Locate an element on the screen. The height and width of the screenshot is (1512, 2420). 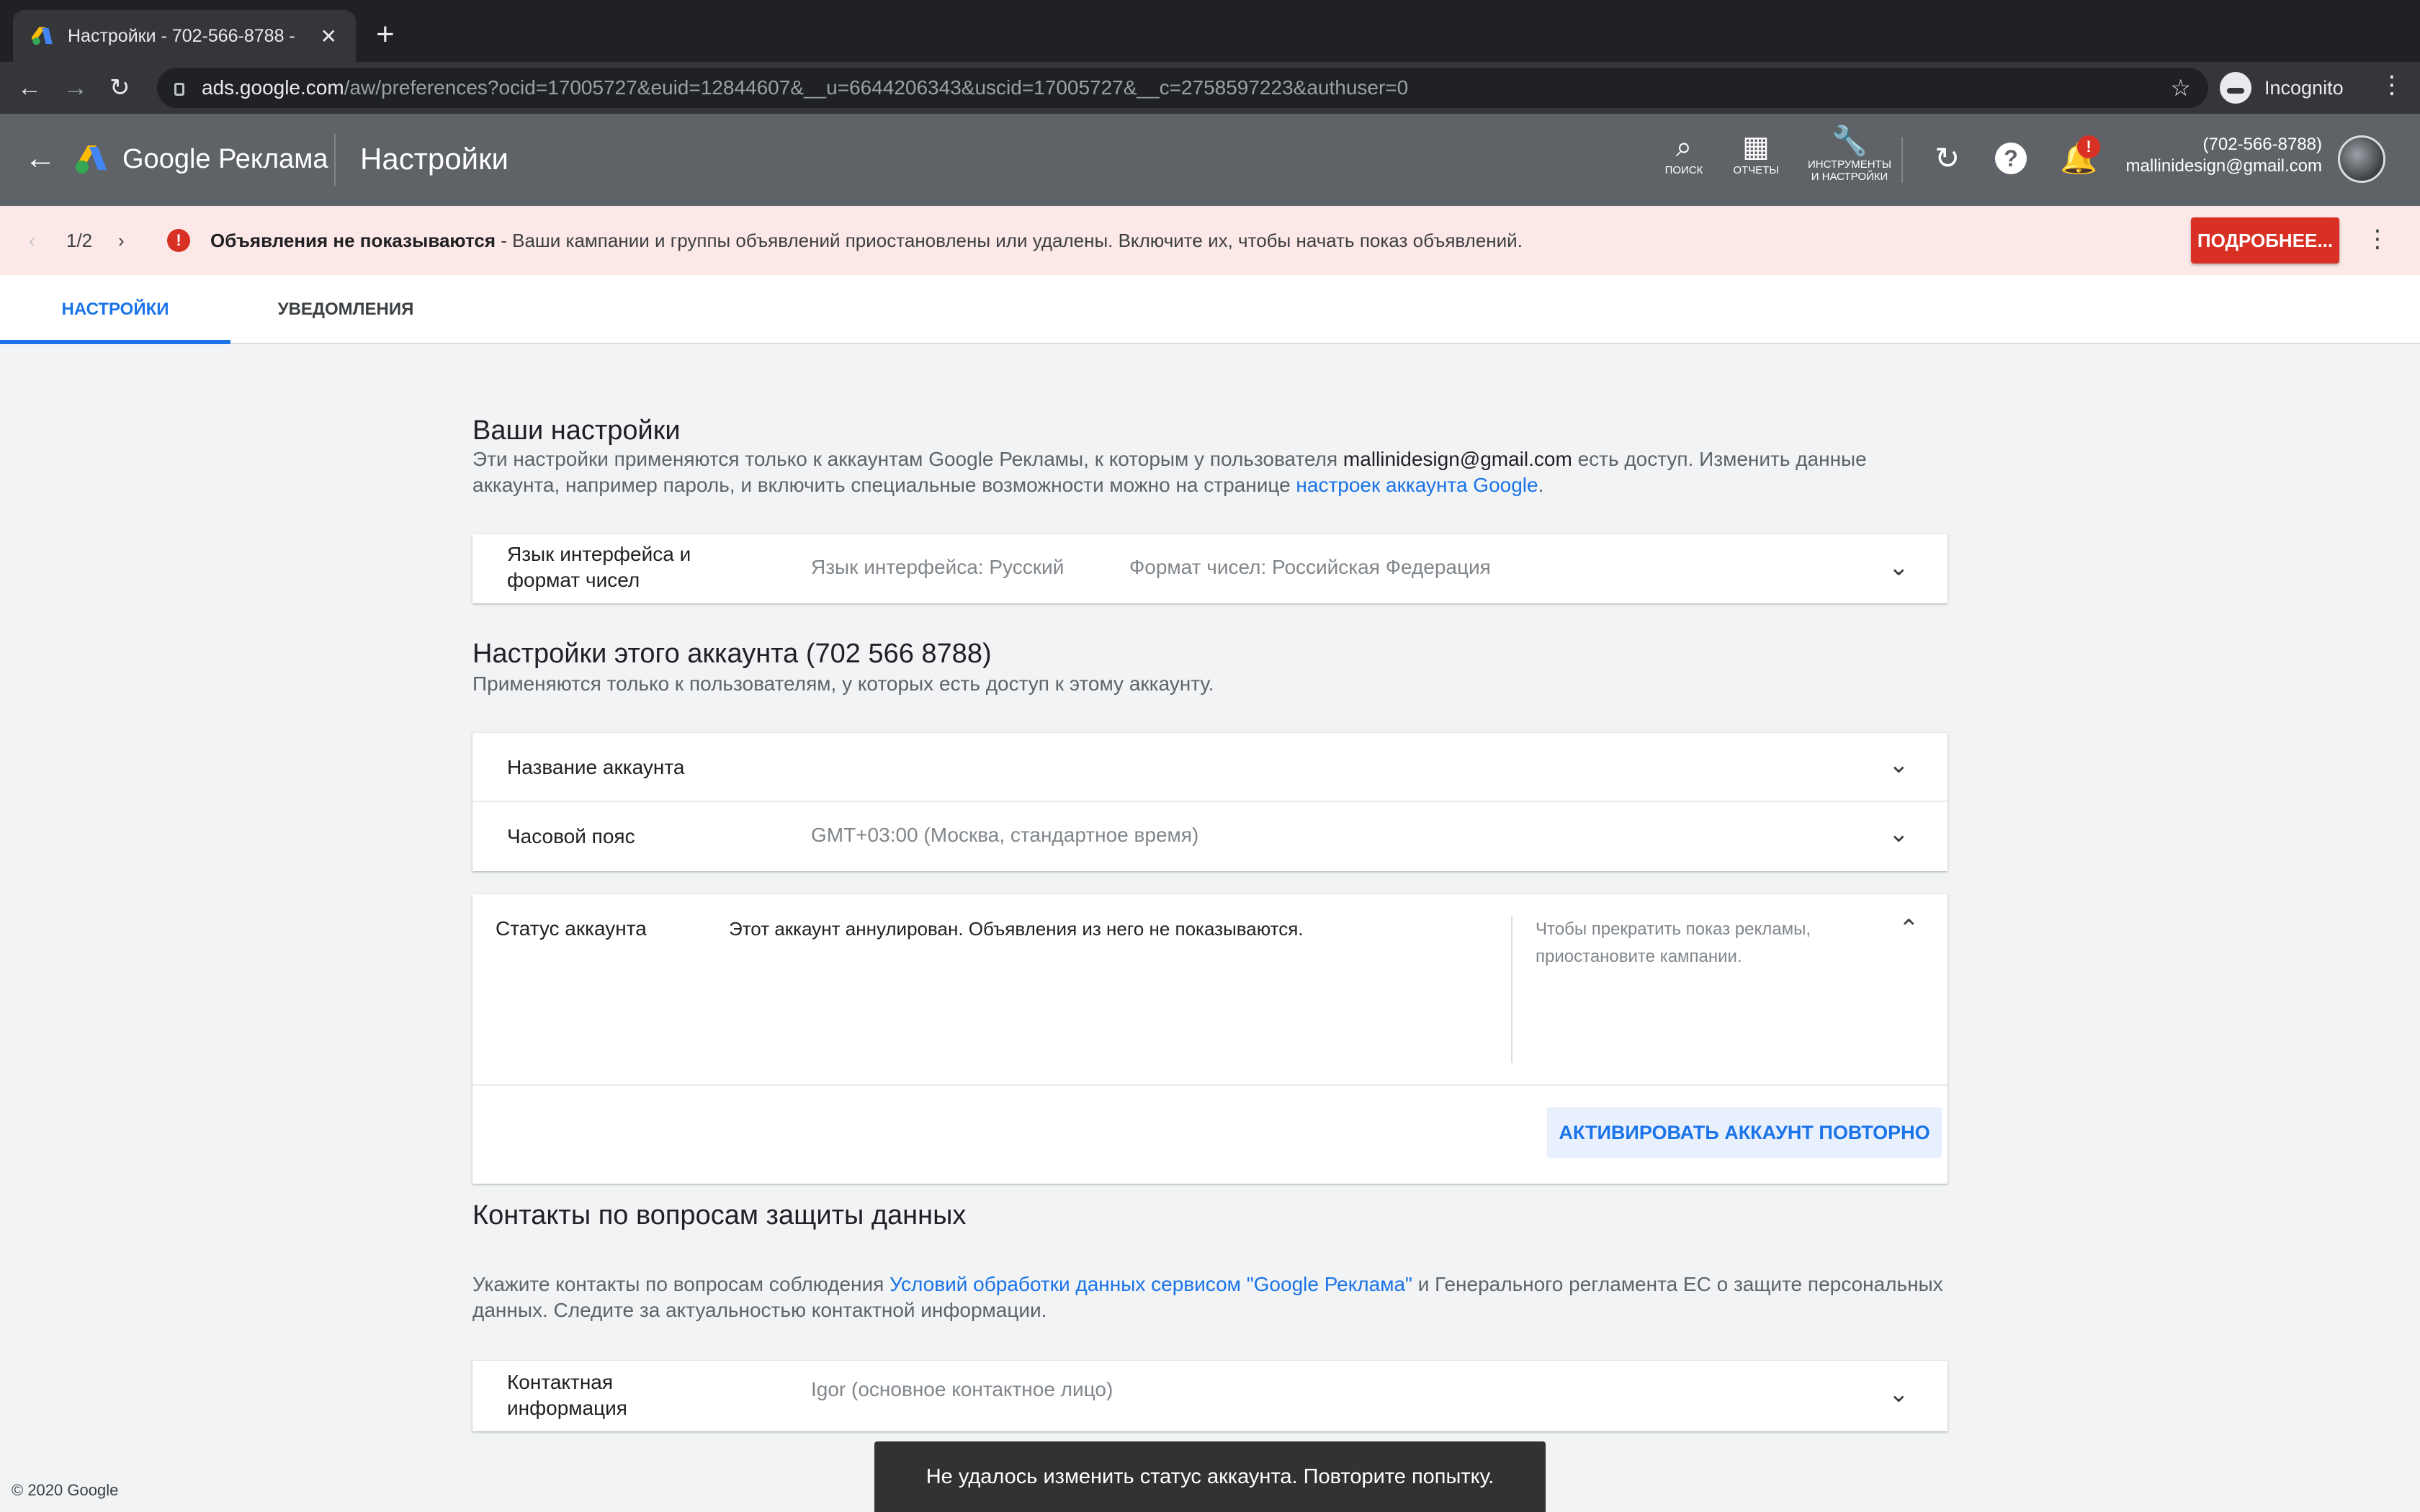
tab-settings: НАСТРОЙКИ is located at coordinates (115, 309).